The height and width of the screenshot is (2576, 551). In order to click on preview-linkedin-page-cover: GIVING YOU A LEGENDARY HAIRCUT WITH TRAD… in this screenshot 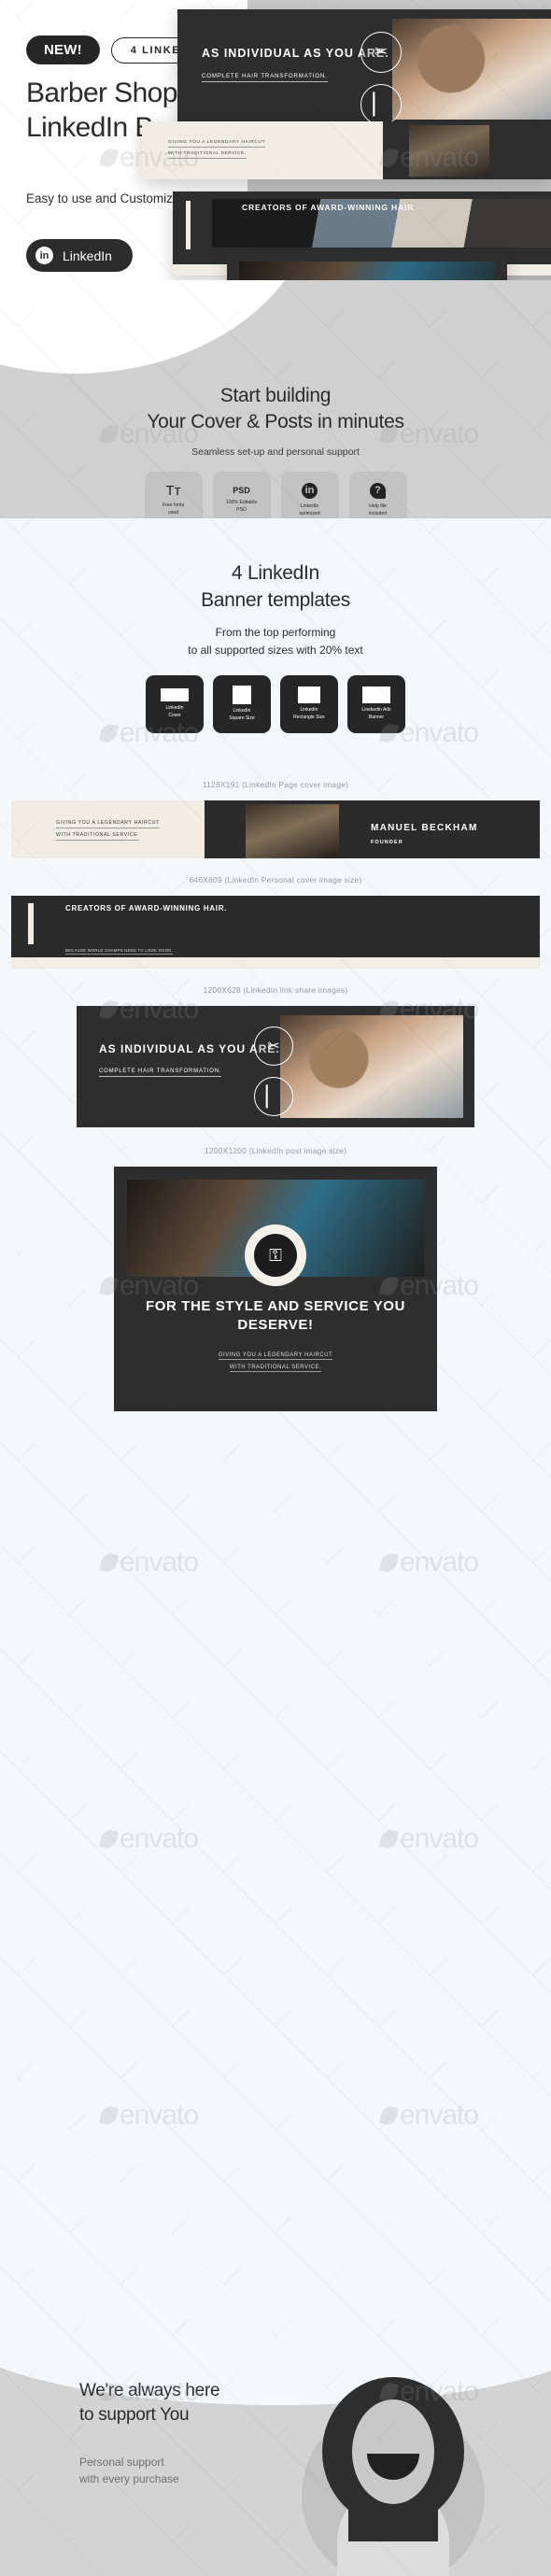, I will do `click(275, 829)`.